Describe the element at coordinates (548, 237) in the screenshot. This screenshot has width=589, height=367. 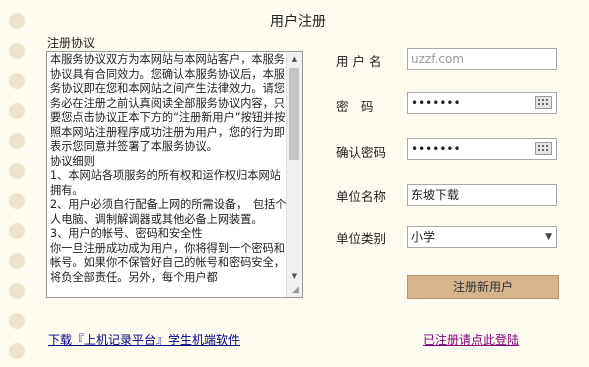
I see `dropdown-arrow-icon: ▼` at that location.